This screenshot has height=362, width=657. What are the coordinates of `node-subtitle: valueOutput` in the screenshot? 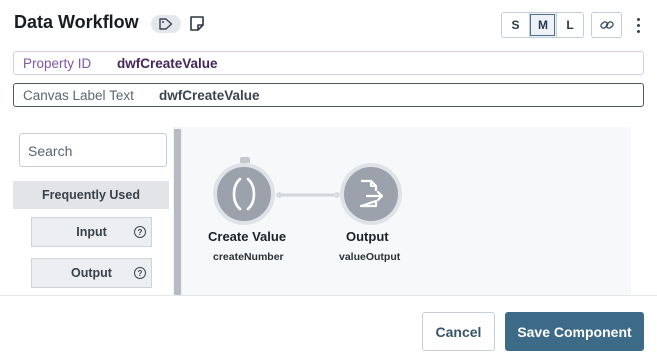 It's located at (370, 257).